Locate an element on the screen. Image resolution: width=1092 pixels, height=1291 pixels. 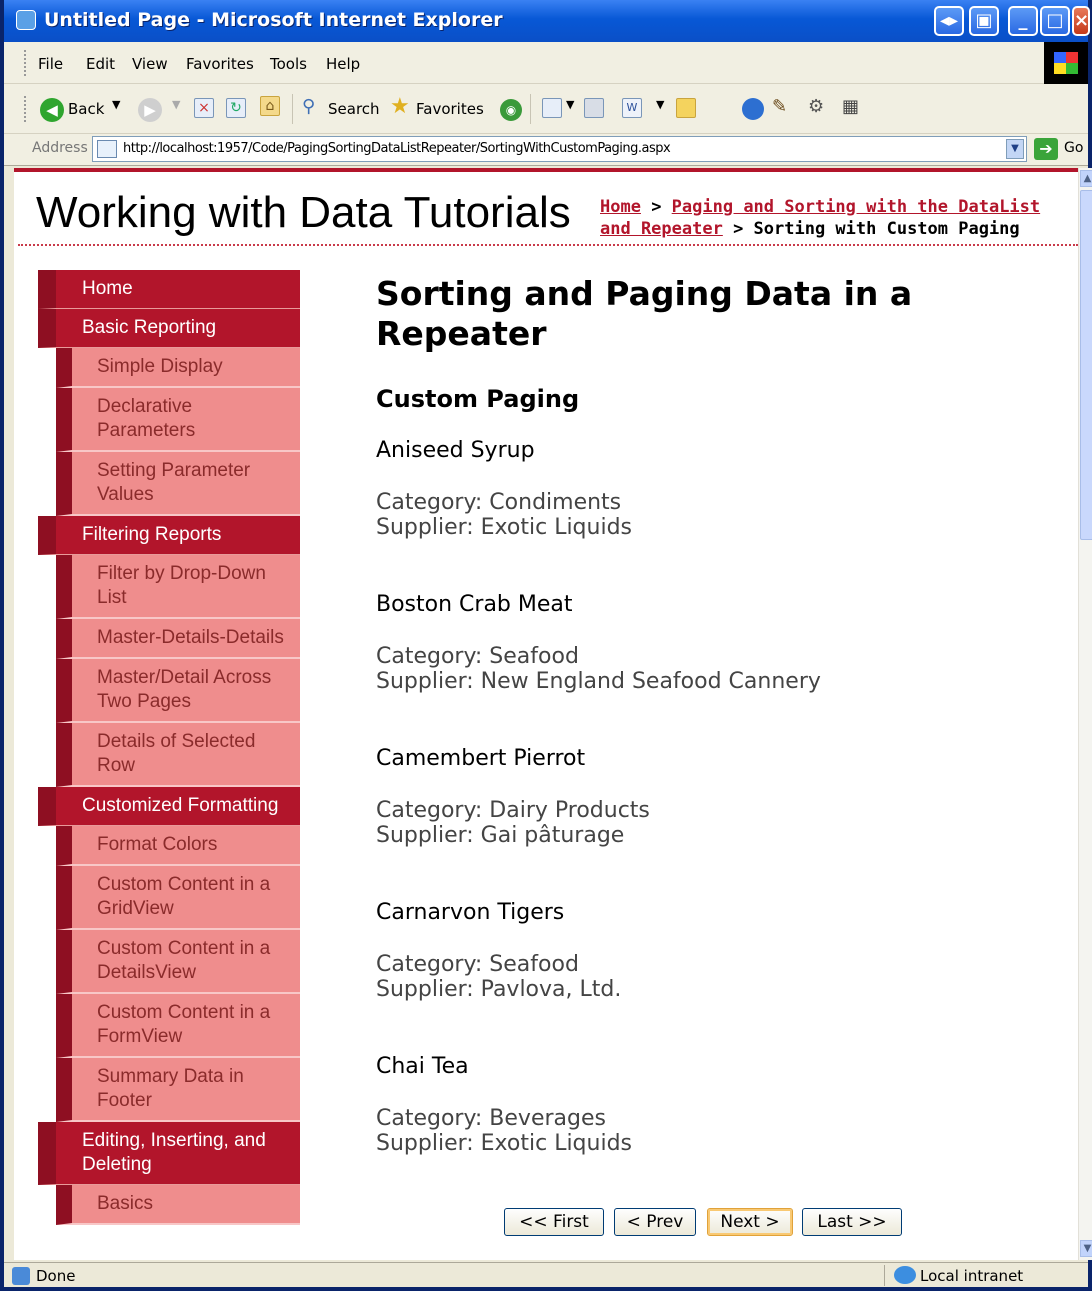
menu-view: View is located at coordinates (150, 64).